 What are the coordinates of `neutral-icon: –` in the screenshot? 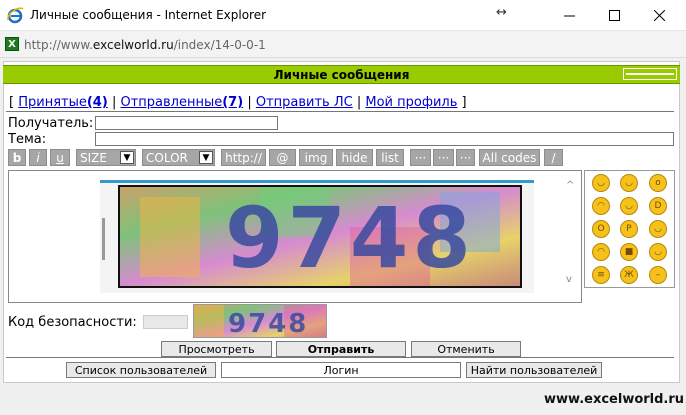 It's located at (658, 275).